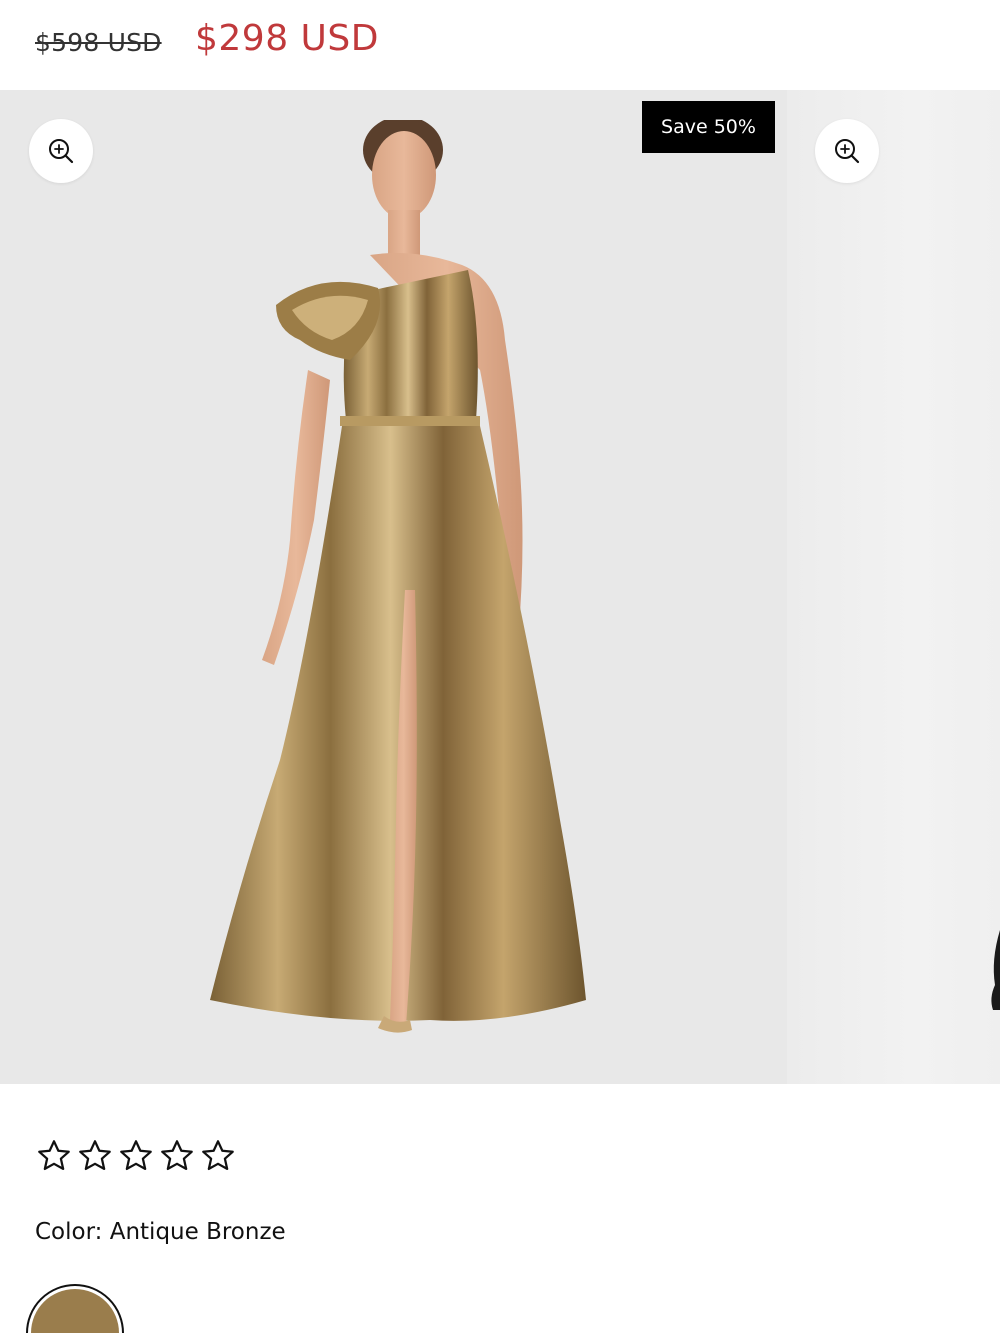 The height and width of the screenshot is (1333, 1000). Describe the element at coordinates (98, 42) in the screenshot. I see `original-price: $598 USD` at that location.